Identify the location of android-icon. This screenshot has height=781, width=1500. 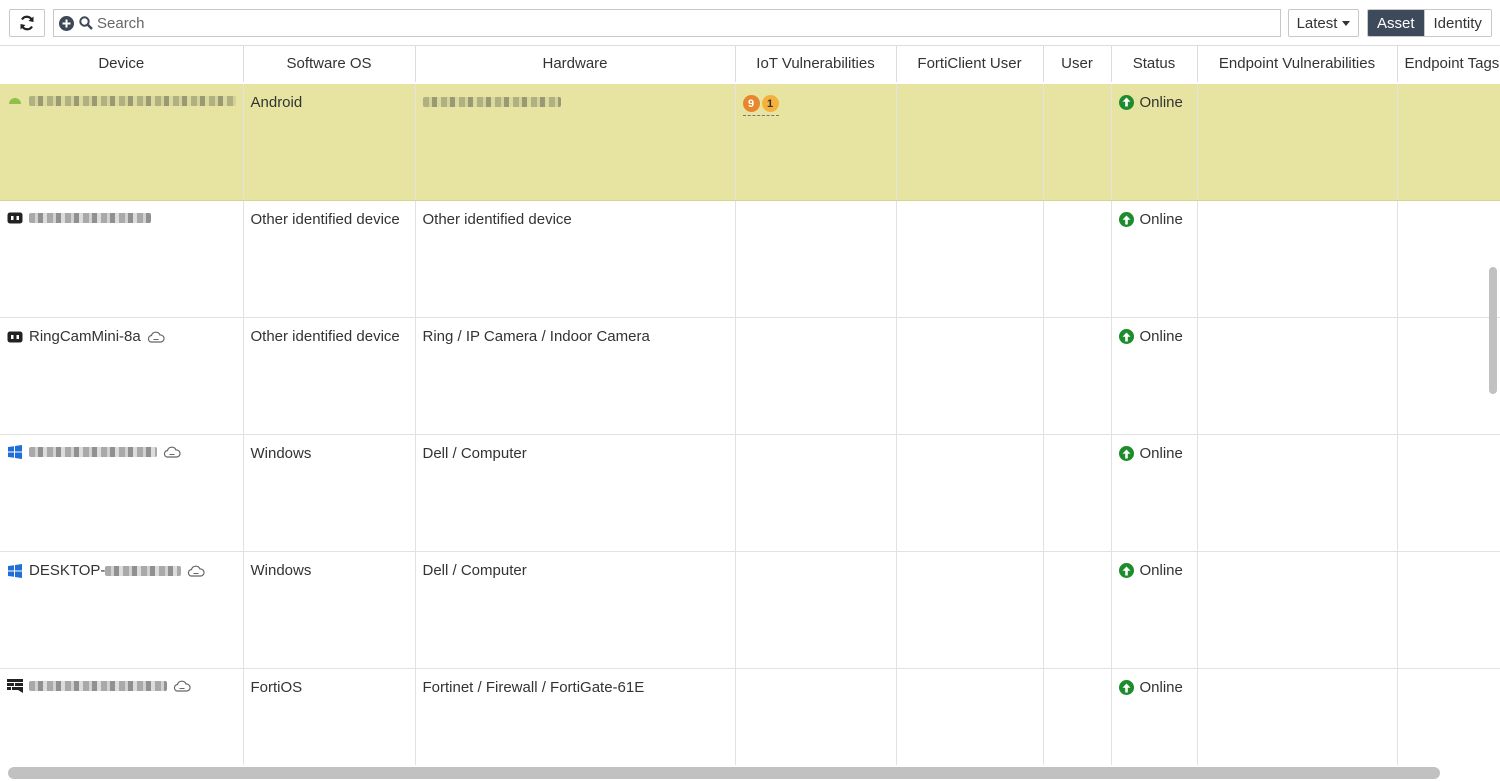
(15, 101).